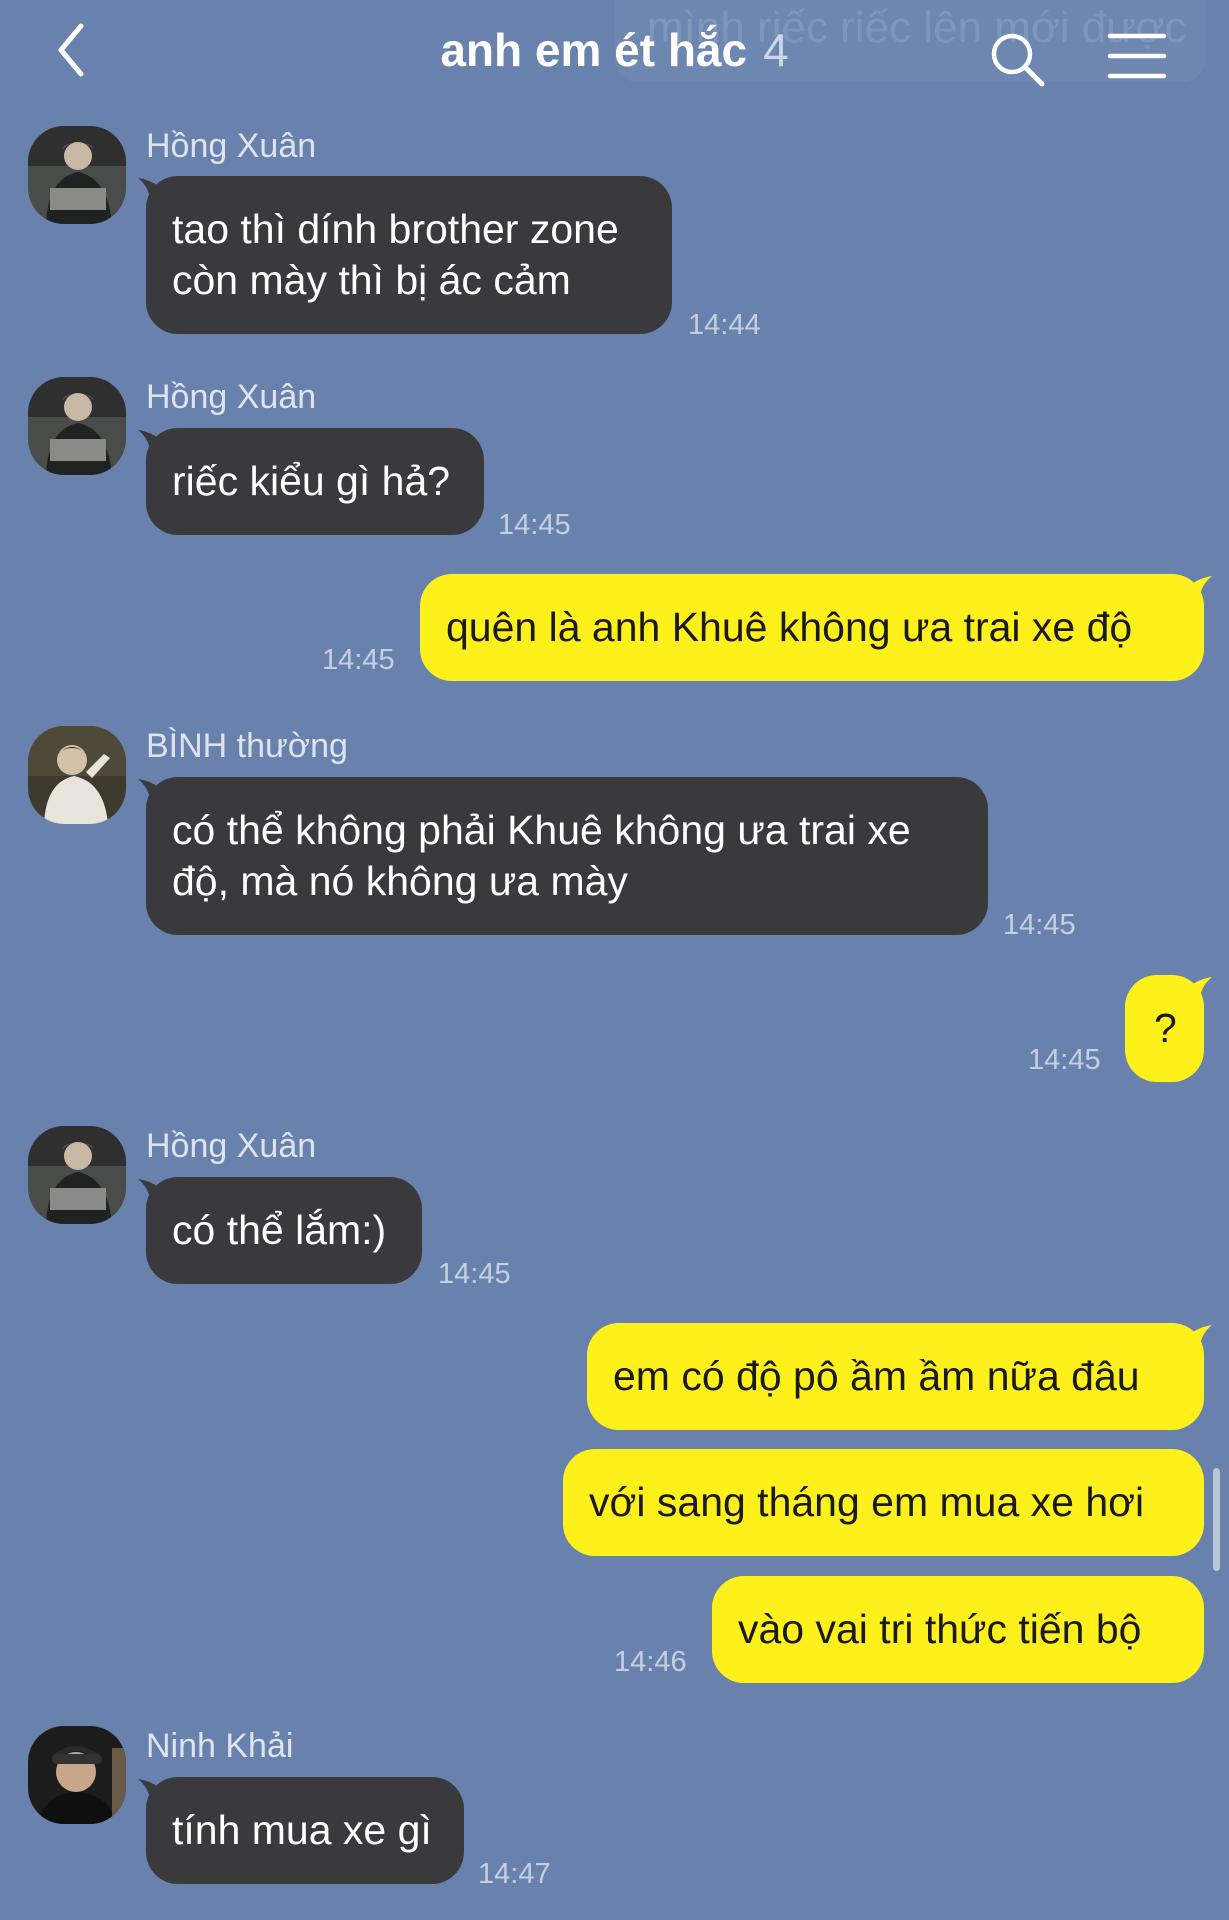 The width and height of the screenshot is (1229, 1920). I want to click on message-line: với sang tháng em mua xe hơi, so click(867, 1502).